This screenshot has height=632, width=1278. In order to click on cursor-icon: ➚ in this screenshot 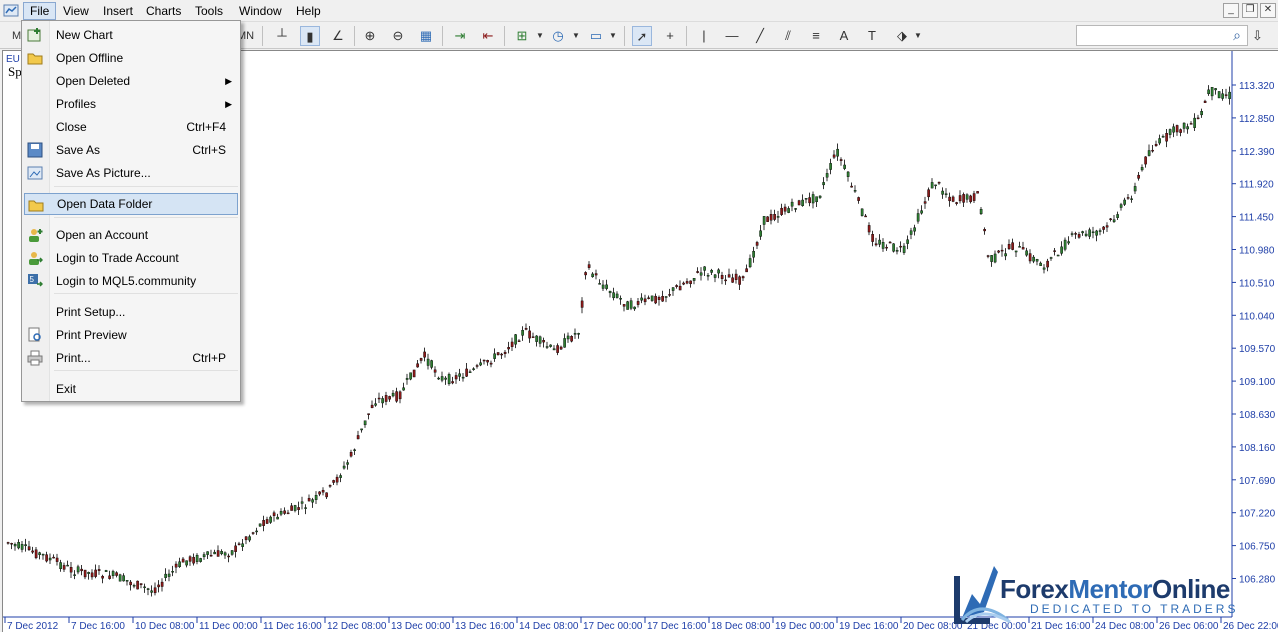, I will do `click(642, 36)`.